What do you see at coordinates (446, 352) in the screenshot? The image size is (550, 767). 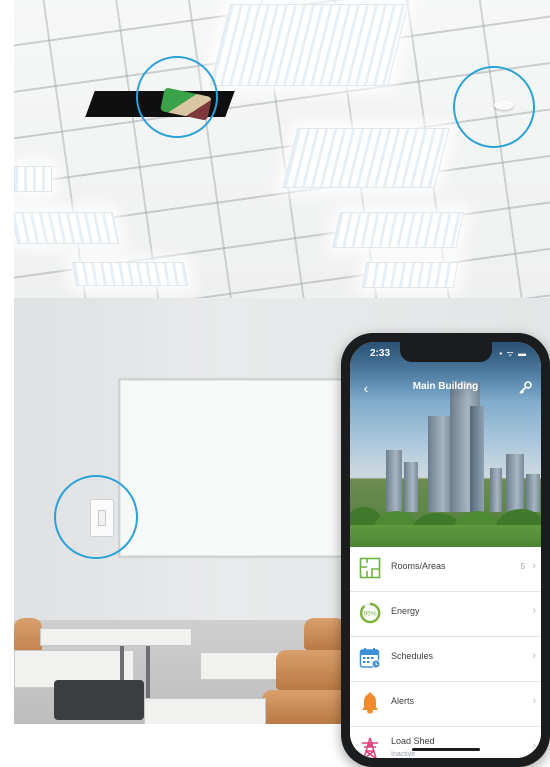 I see `phone-notch` at bounding box center [446, 352].